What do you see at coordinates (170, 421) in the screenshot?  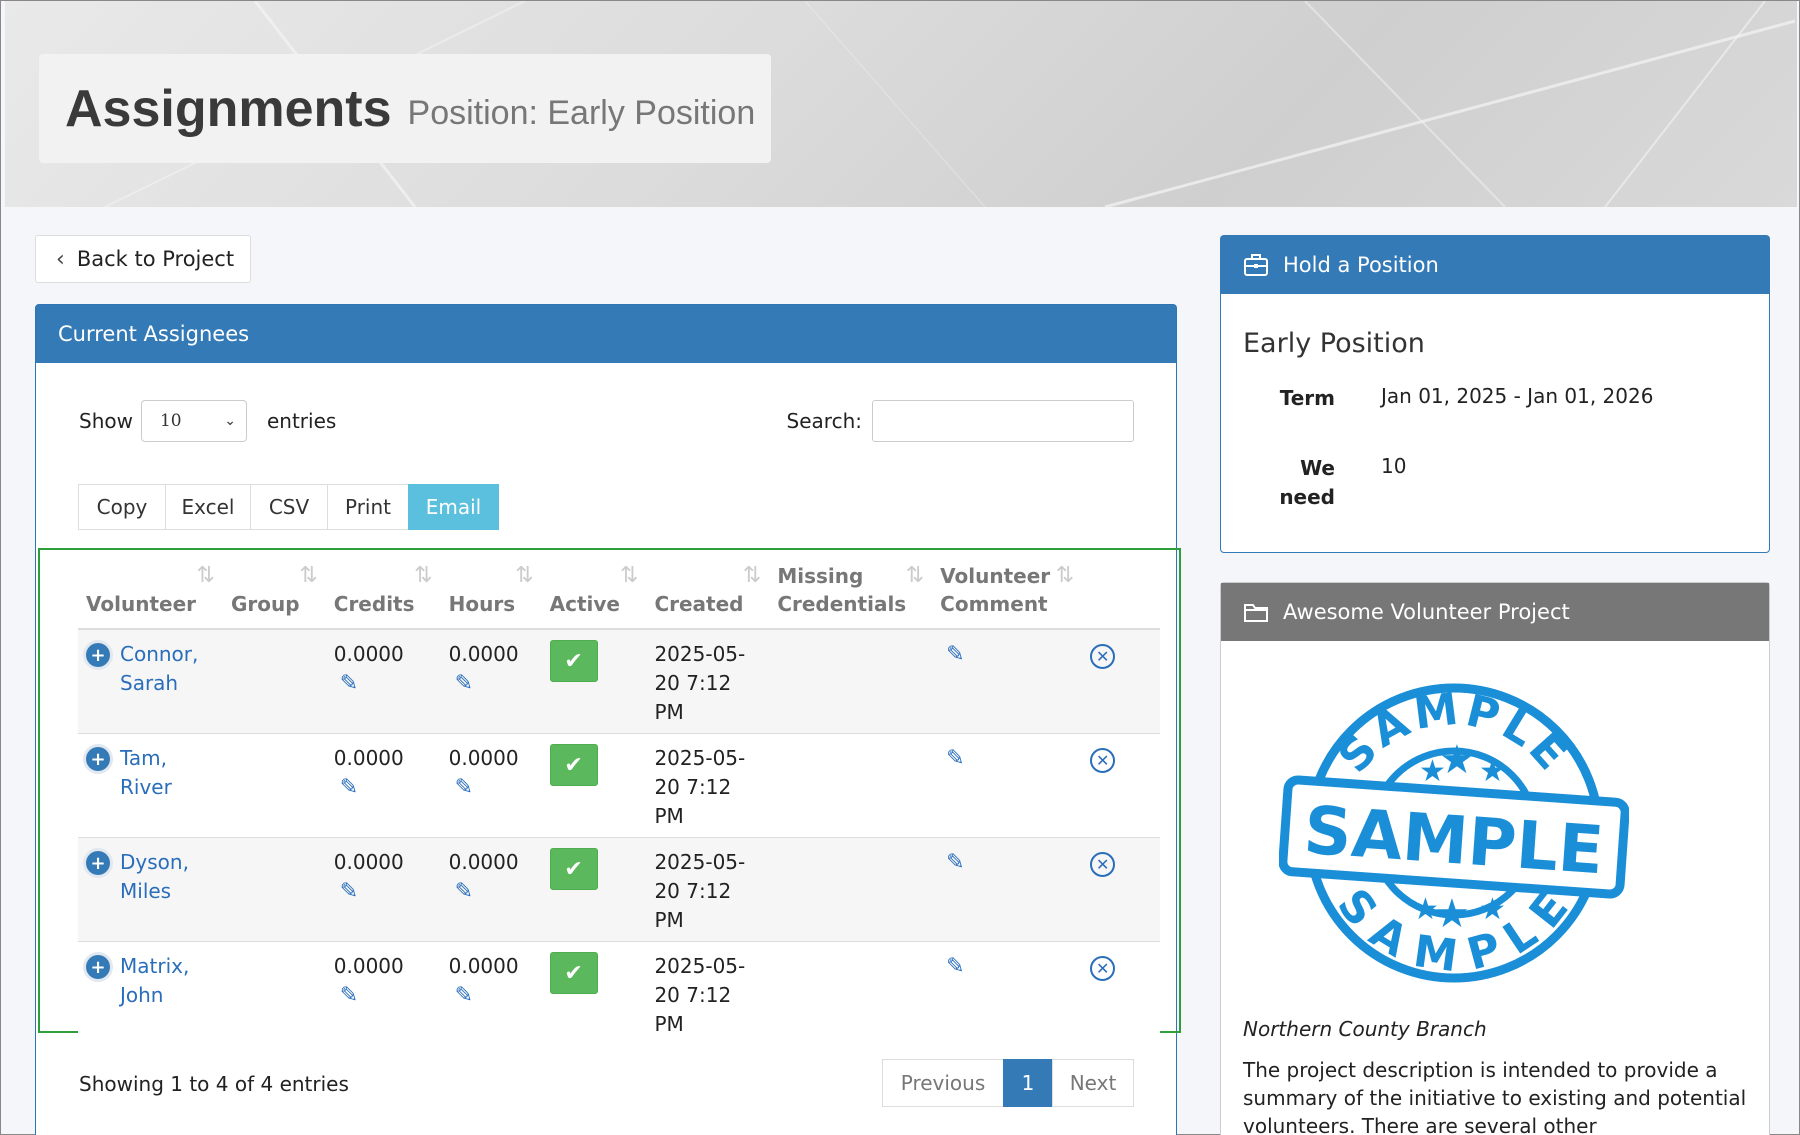 I see `page-size-value: 10` at bounding box center [170, 421].